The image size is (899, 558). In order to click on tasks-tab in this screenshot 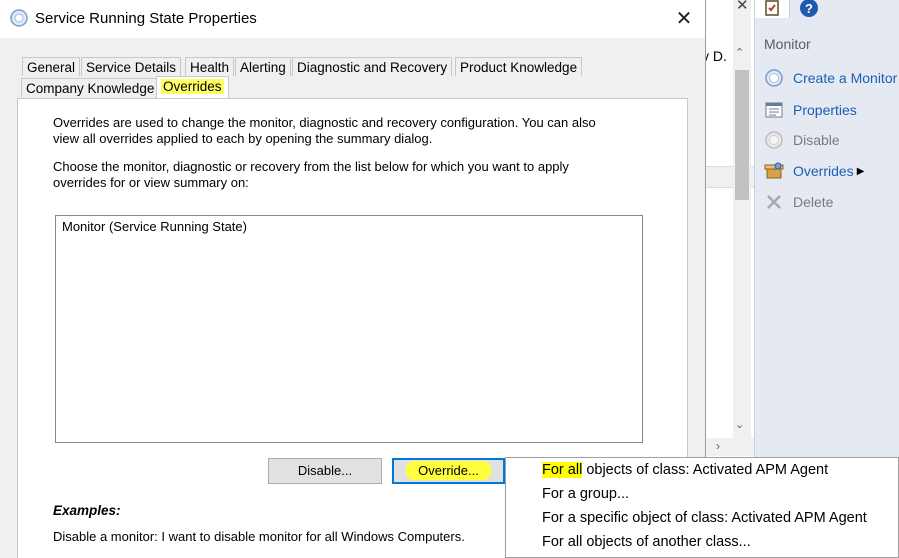, I will do `click(772, 9)`.